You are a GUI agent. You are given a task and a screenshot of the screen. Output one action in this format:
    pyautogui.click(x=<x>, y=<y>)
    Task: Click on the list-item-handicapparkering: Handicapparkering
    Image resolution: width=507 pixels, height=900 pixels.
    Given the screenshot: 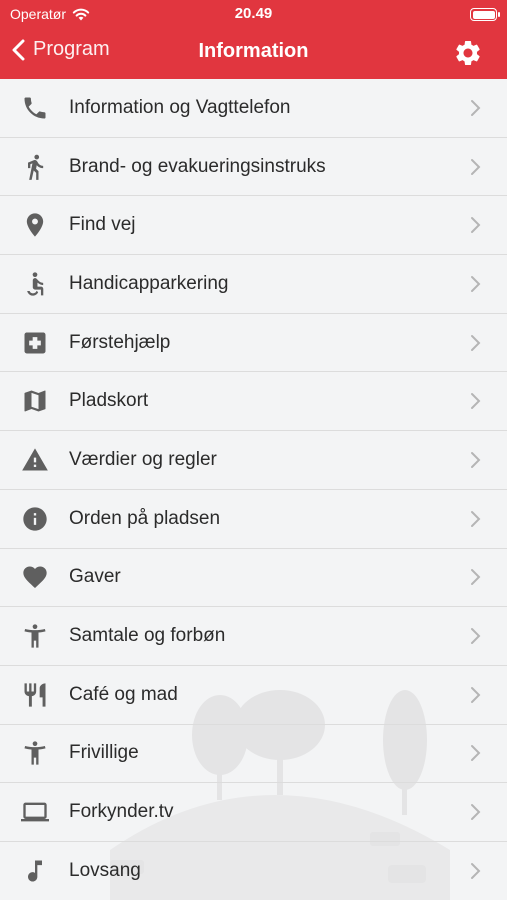 What is the action you would take?
    pyautogui.click(x=253, y=284)
    